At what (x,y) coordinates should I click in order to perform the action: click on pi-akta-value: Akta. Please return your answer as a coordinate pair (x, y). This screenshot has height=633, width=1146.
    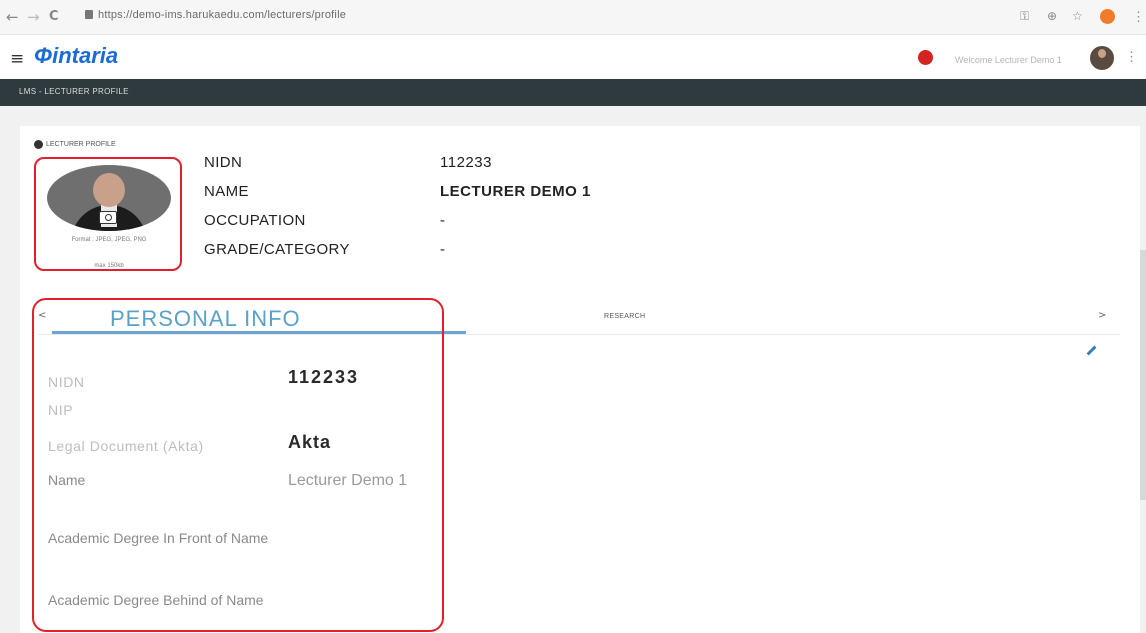
    Looking at the image, I should click on (310, 442).